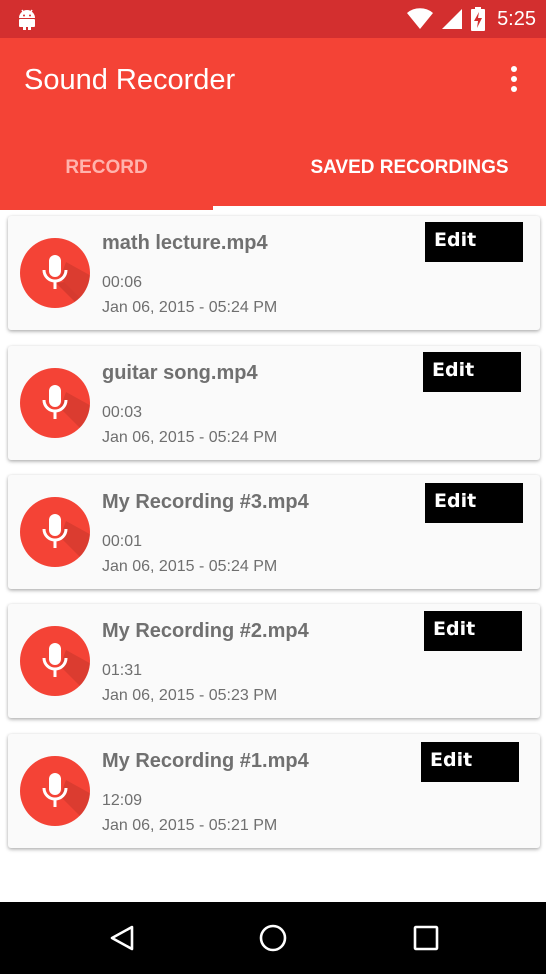  What do you see at coordinates (379, 208) in the screenshot?
I see `tab-indicator` at bounding box center [379, 208].